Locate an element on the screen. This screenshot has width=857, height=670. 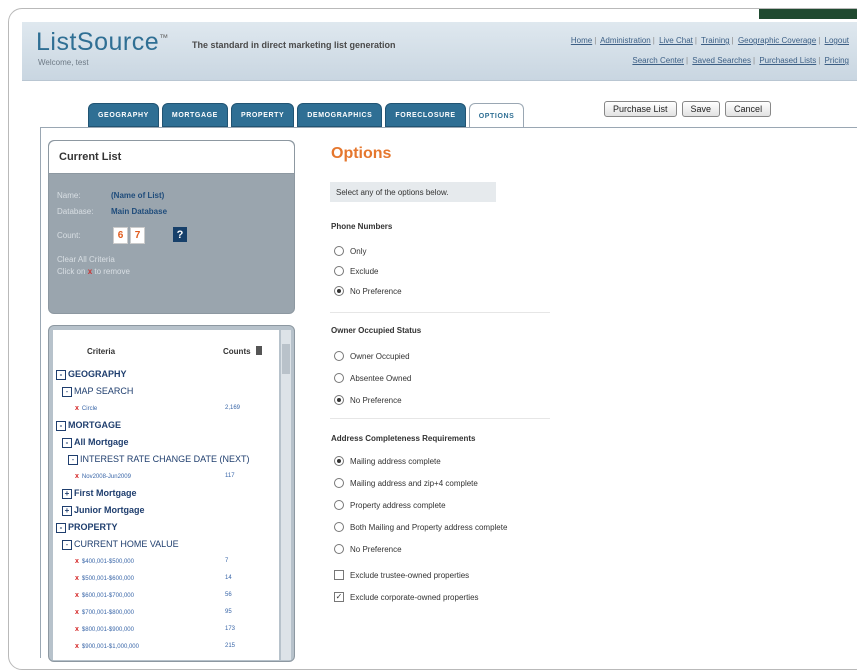
criteria-group: + Junior Mortgage is located at coordinates (103, 510).